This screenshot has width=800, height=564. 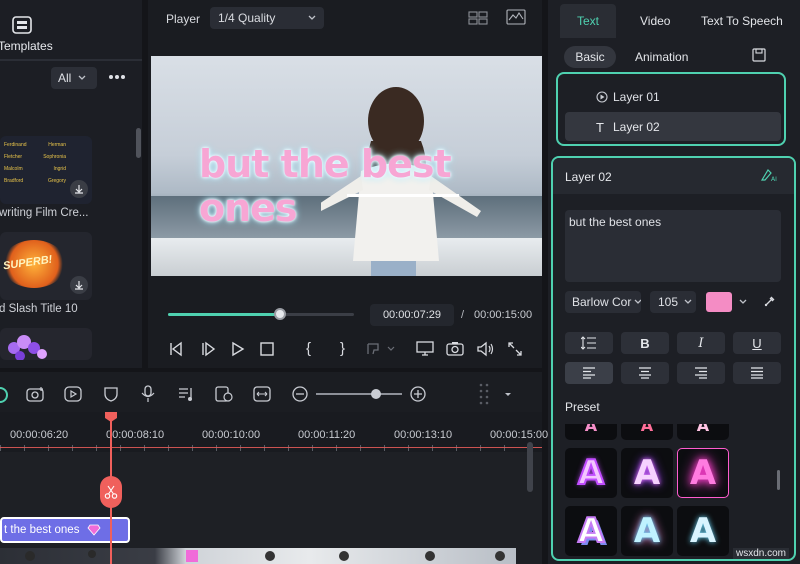 What do you see at coordinates (74, 78) in the screenshot?
I see `filter-dropdown: All` at bounding box center [74, 78].